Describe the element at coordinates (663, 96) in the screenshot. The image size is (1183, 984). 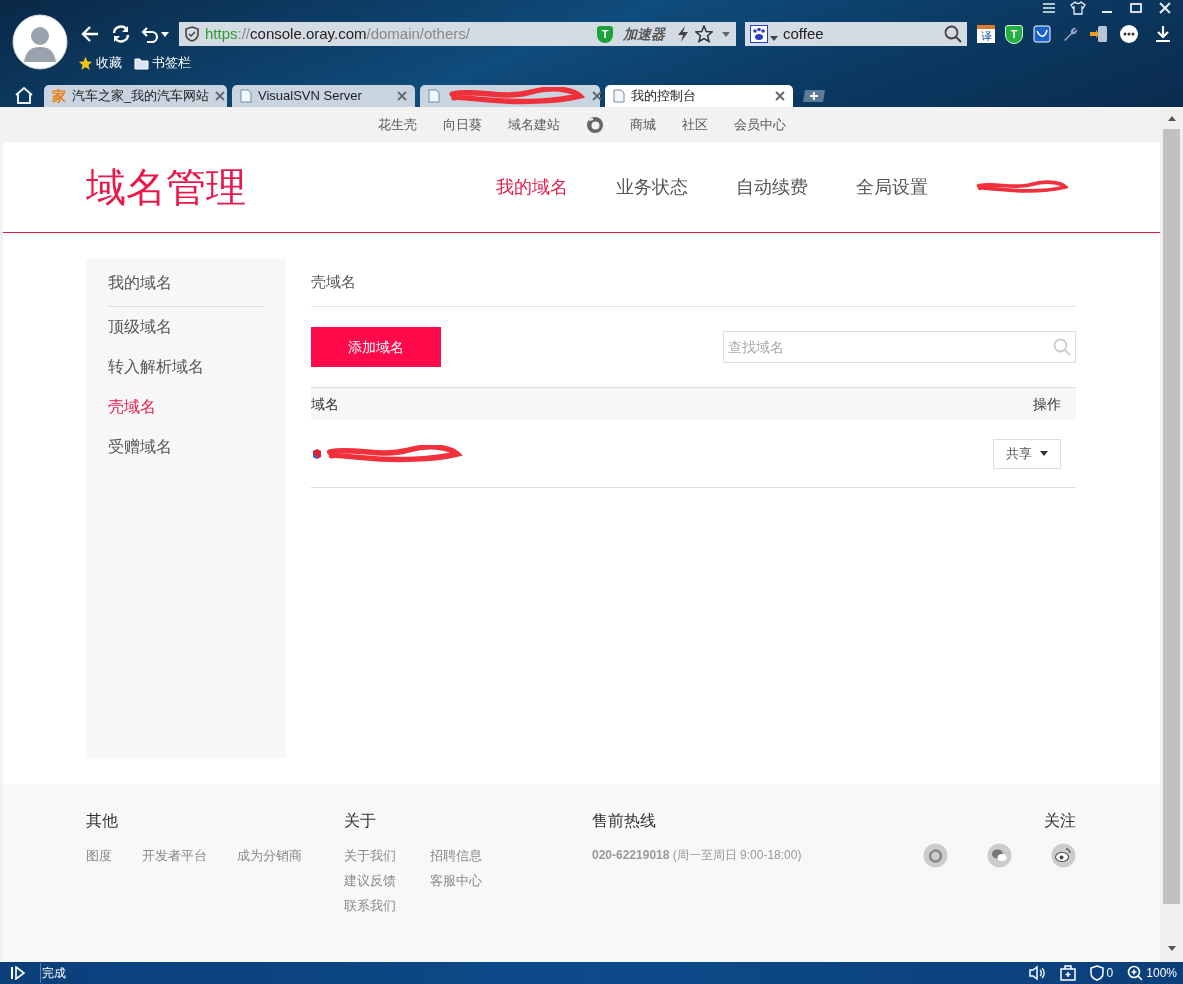
I see `tab-title: 我的控制台` at that location.